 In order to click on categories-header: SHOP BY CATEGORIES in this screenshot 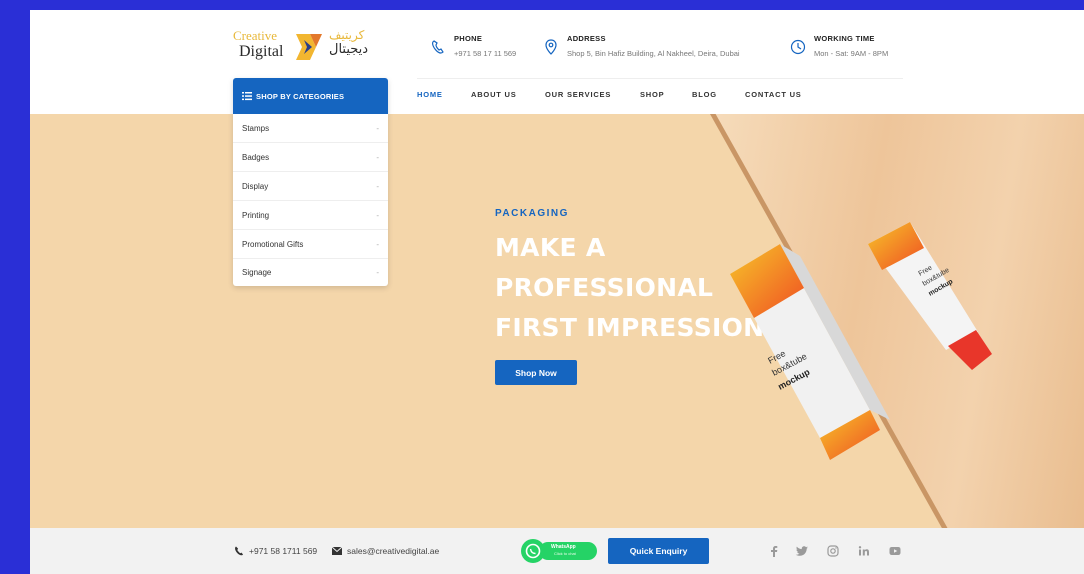, I will do `click(310, 96)`.